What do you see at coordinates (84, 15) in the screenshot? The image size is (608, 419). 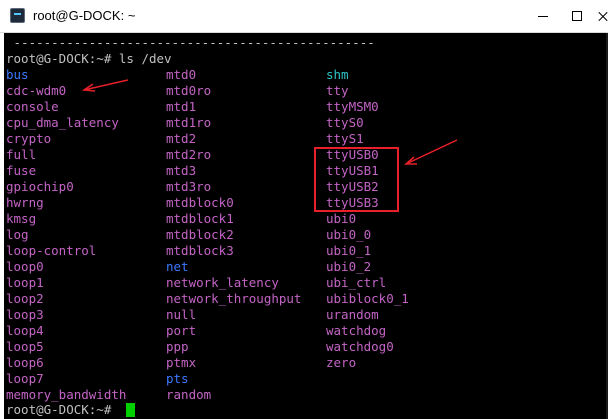 I see `window-title: root@G-DOCK: ~` at bounding box center [84, 15].